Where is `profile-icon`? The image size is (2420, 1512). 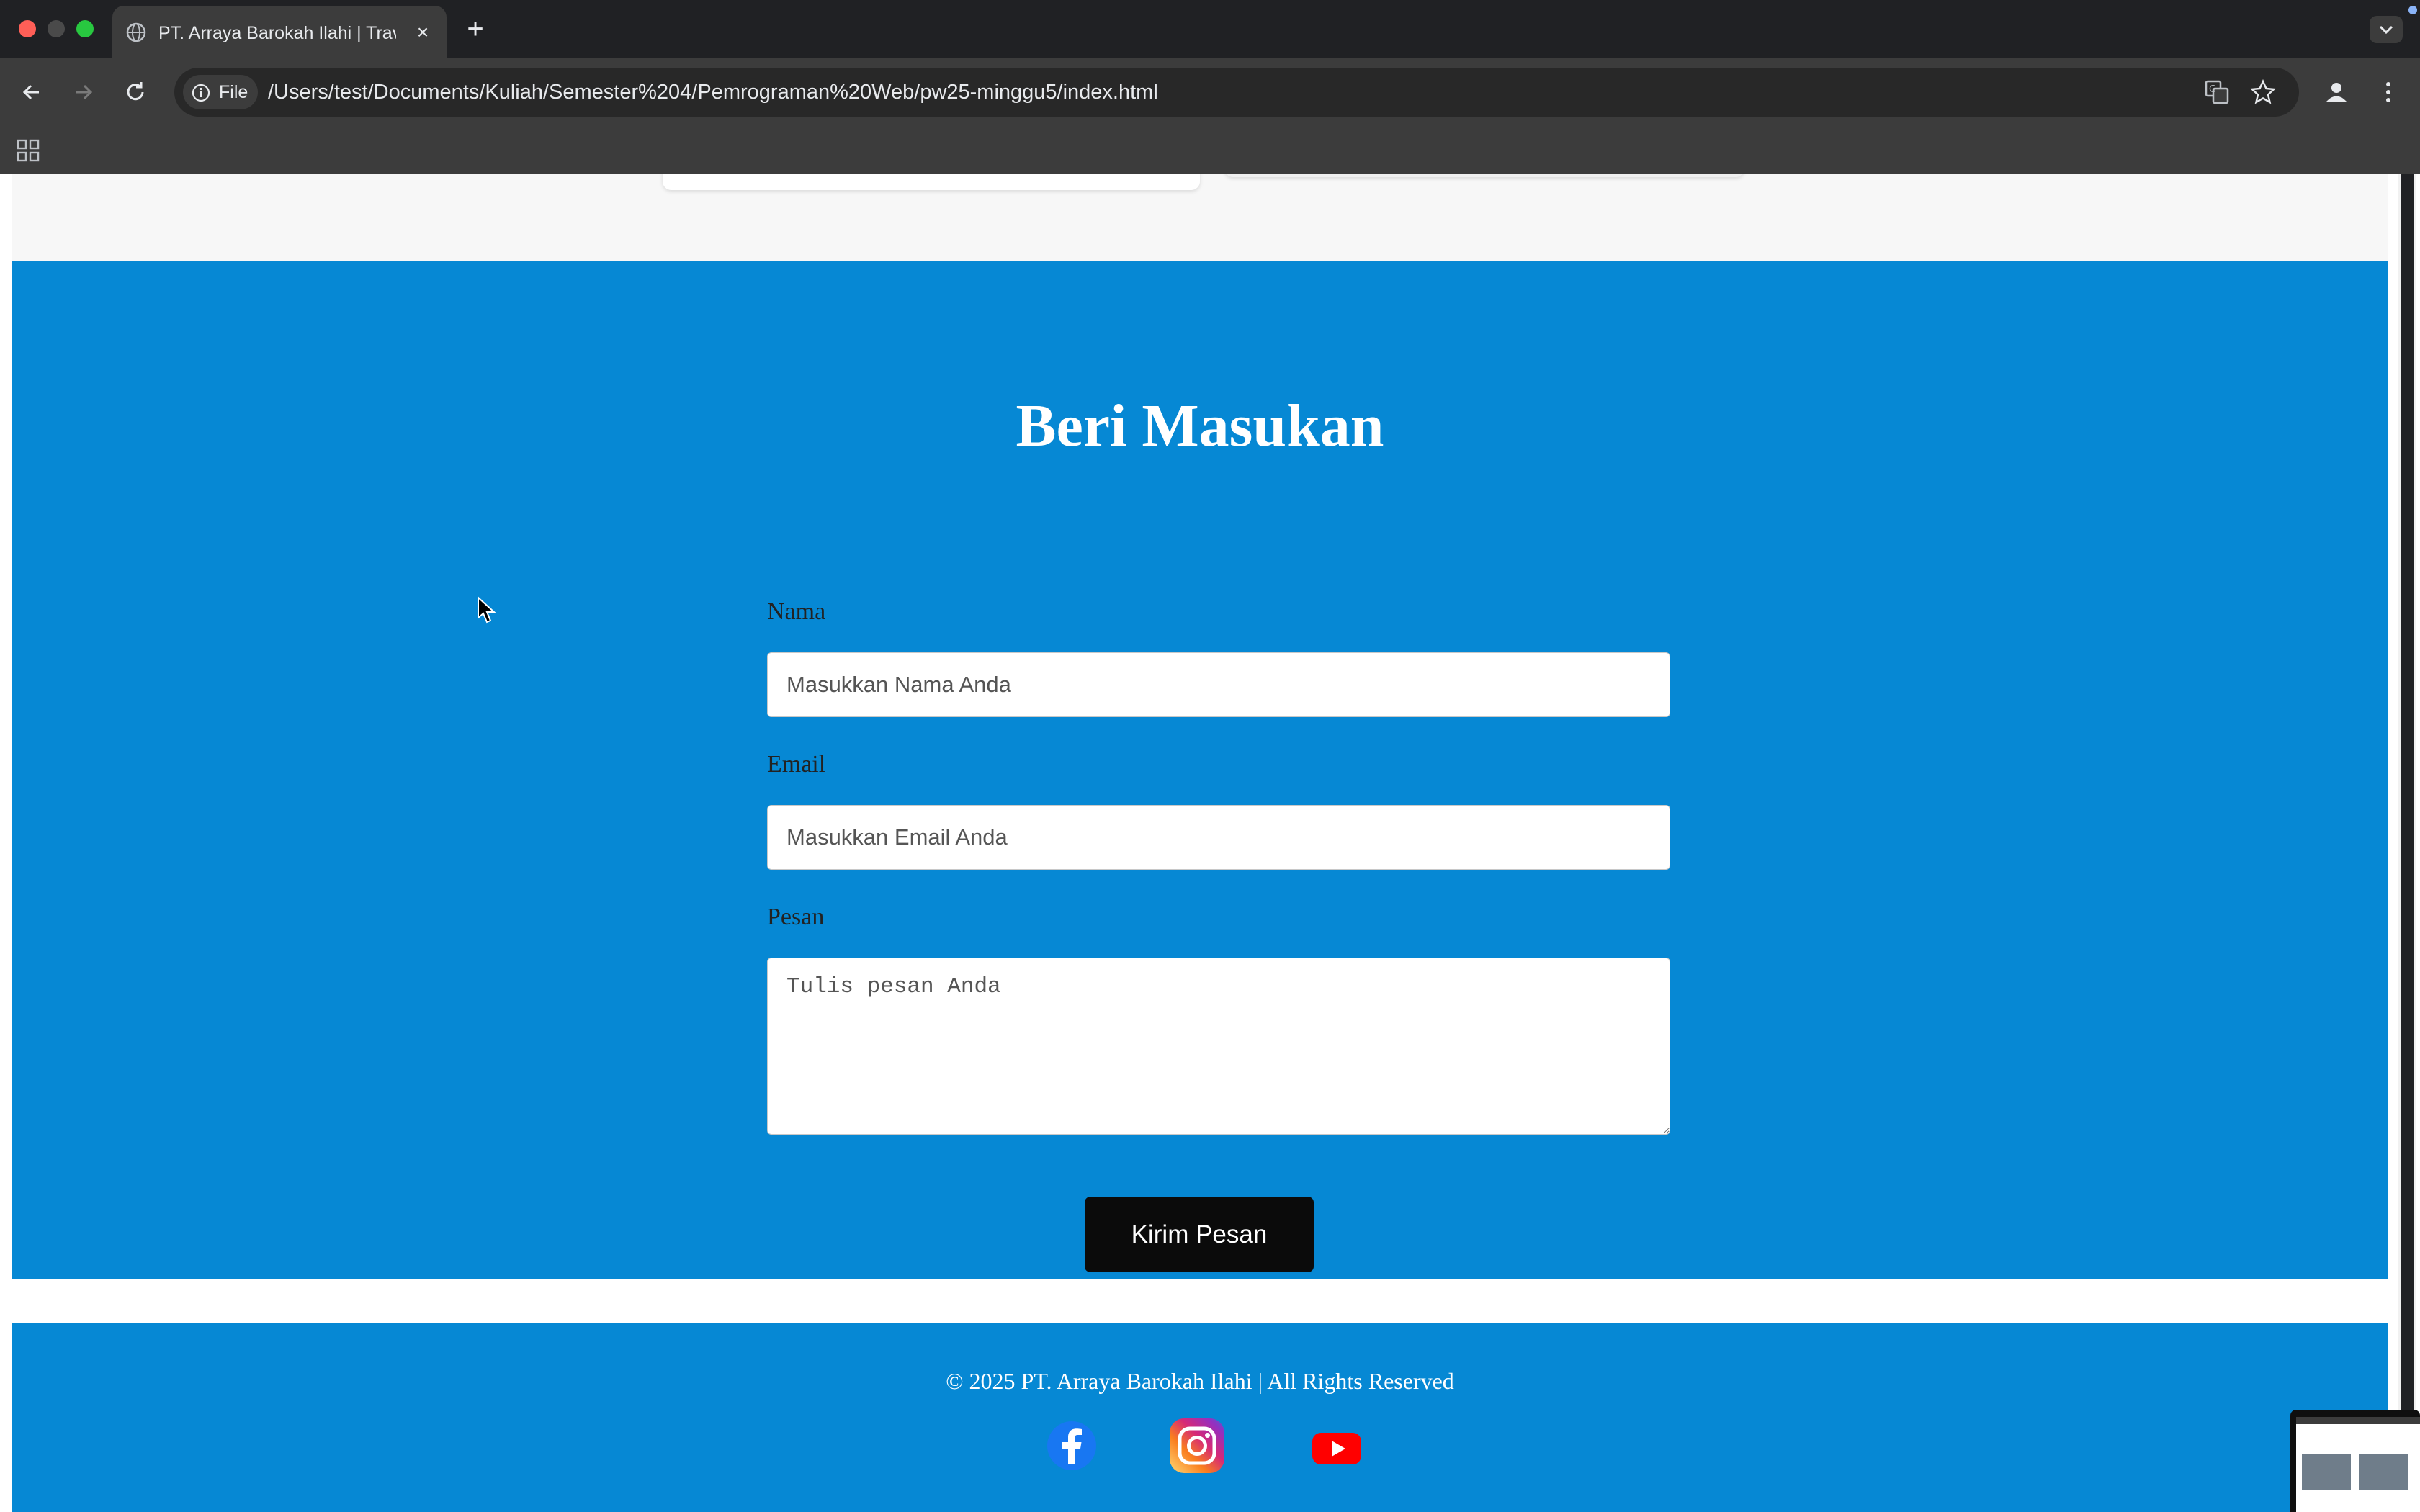 profile-icon is located at coordinates (2336, 92).